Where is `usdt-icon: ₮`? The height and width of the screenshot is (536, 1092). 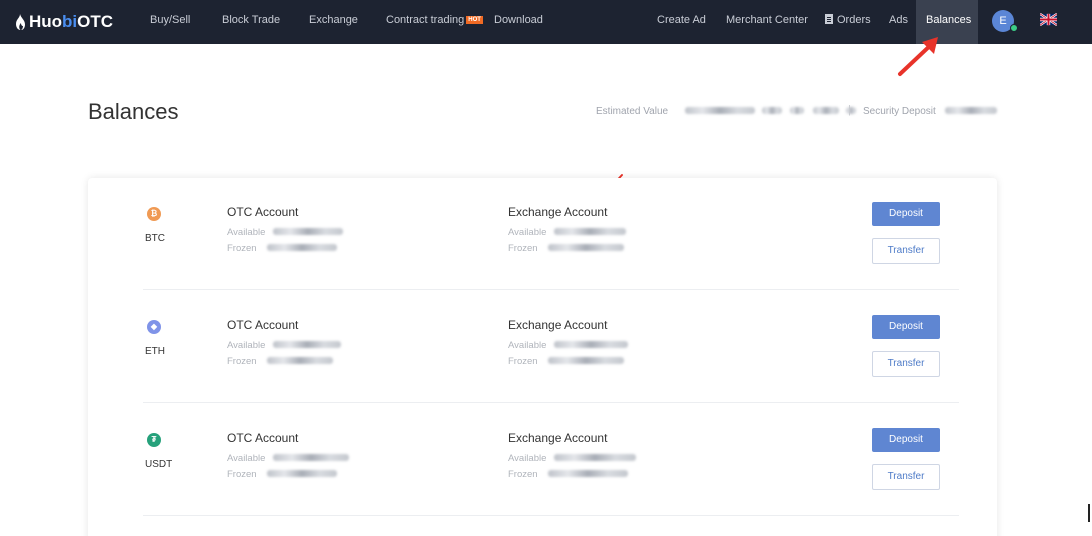
usdt-icon: ₮ is located at coordinates (154, 440).